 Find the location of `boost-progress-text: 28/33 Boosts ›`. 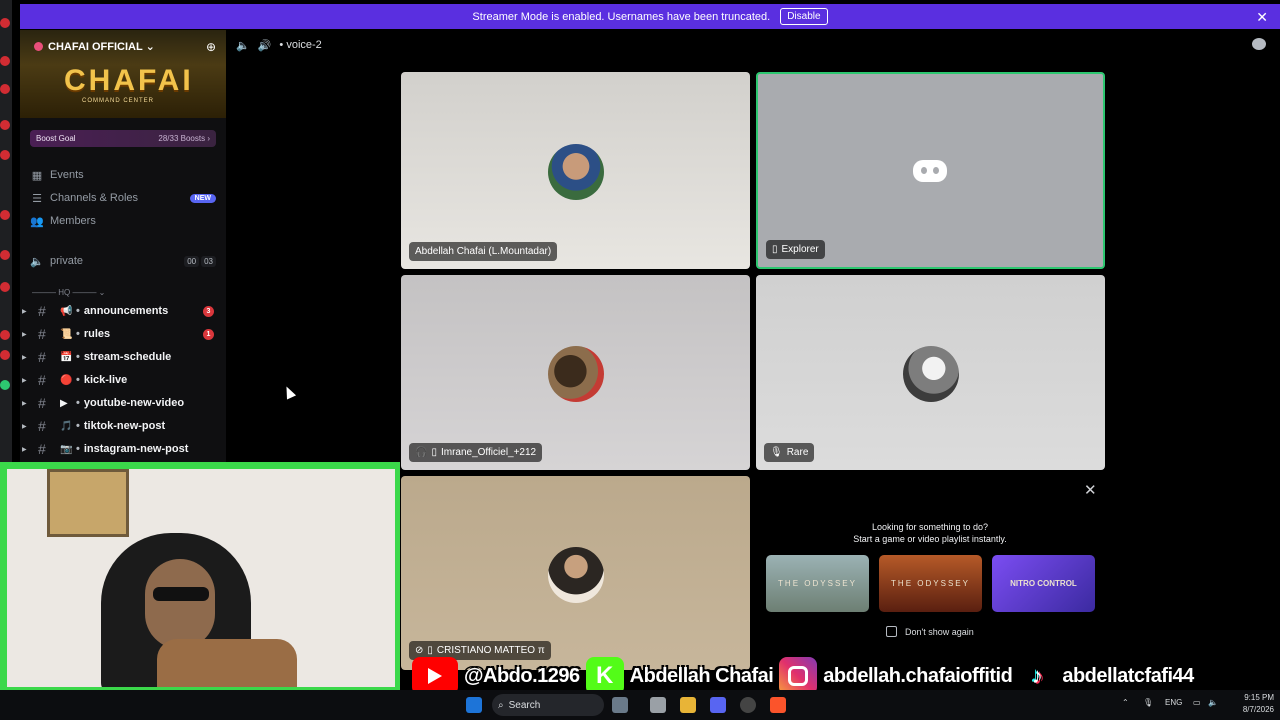

boost-progress-text: 28/33 Boosts › is located at coordinates (184, 138).